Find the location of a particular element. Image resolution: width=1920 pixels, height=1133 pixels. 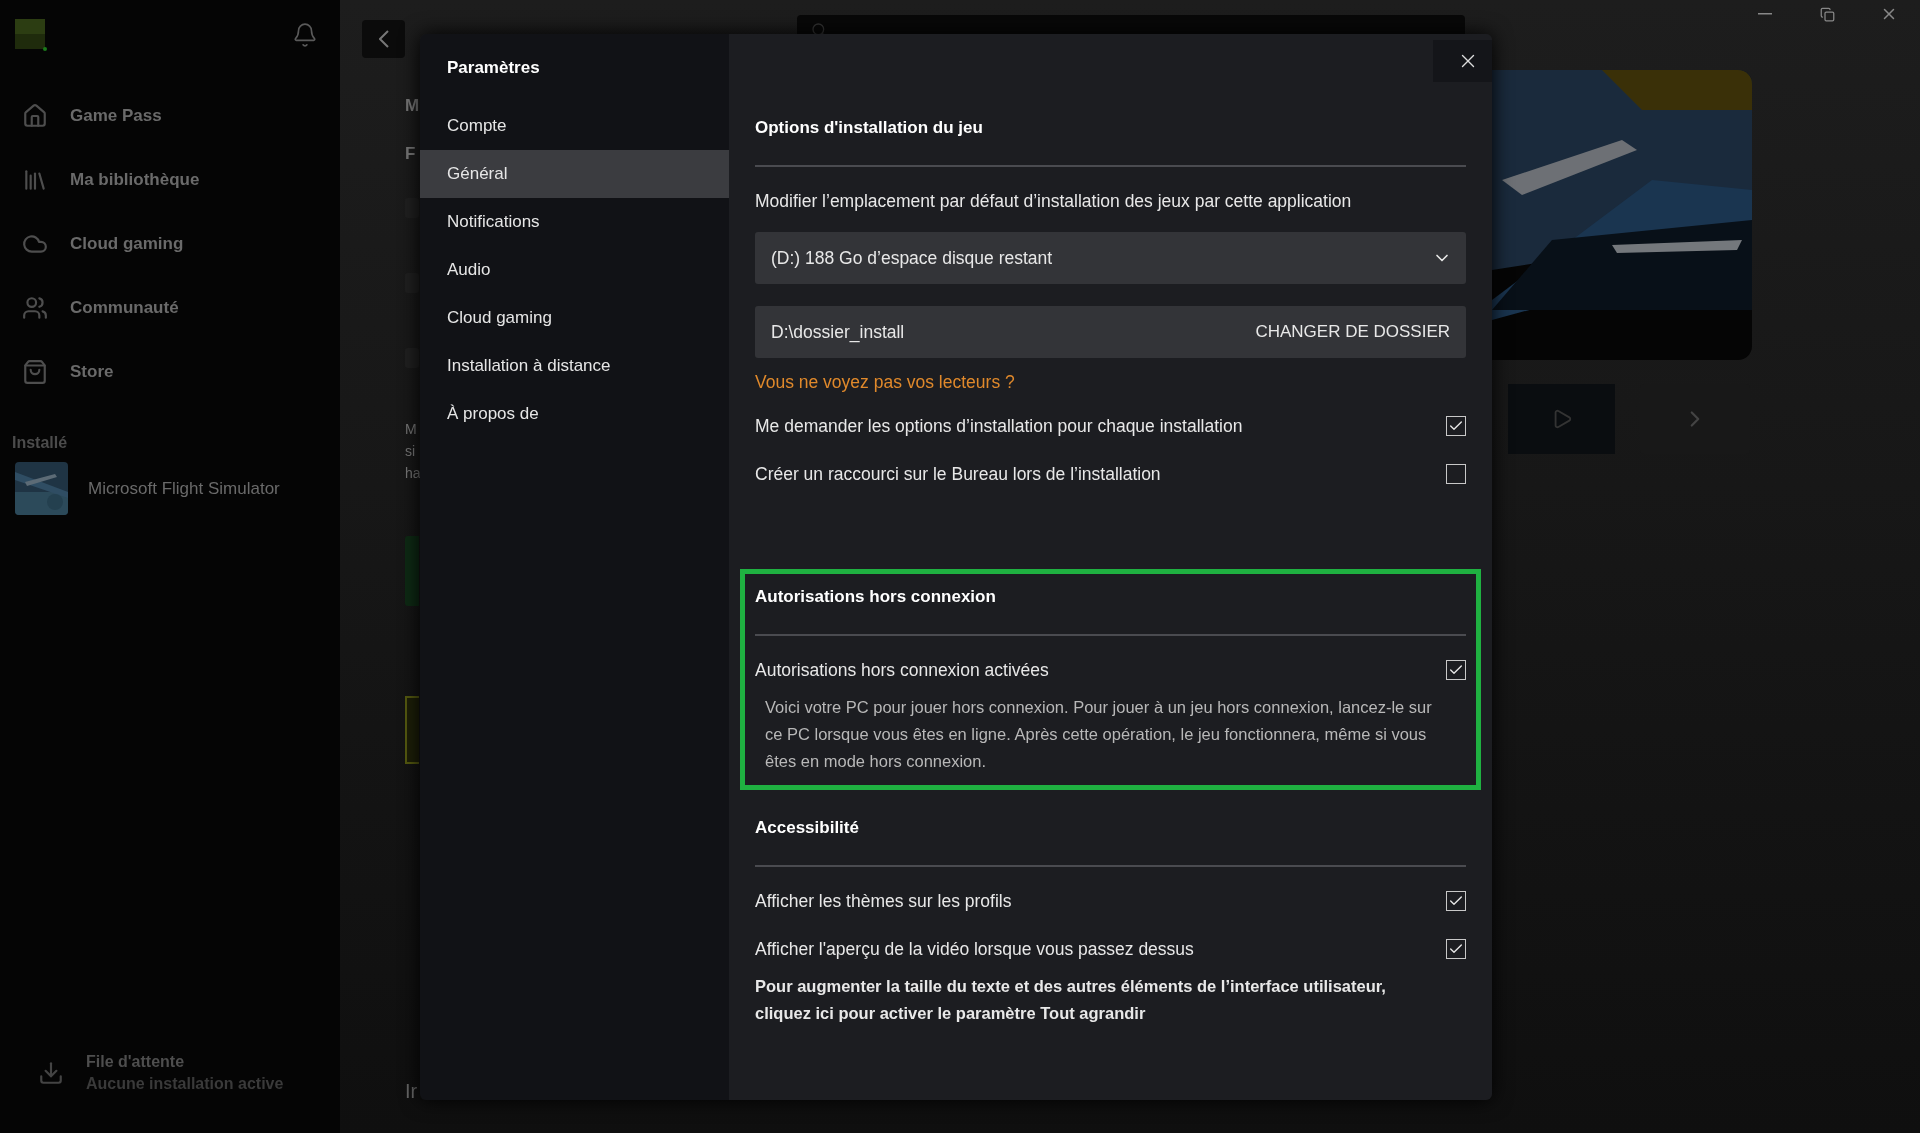

settings-category: Général is located at coordinates (574, 174).